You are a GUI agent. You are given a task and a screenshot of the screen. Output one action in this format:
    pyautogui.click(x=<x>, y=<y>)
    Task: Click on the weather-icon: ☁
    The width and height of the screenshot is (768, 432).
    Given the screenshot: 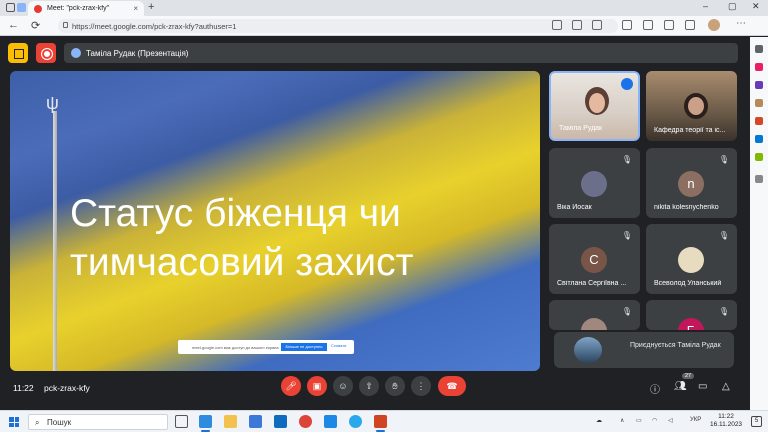 What is the action you would take?
    pyautogui.click(x=599, y=420)
    